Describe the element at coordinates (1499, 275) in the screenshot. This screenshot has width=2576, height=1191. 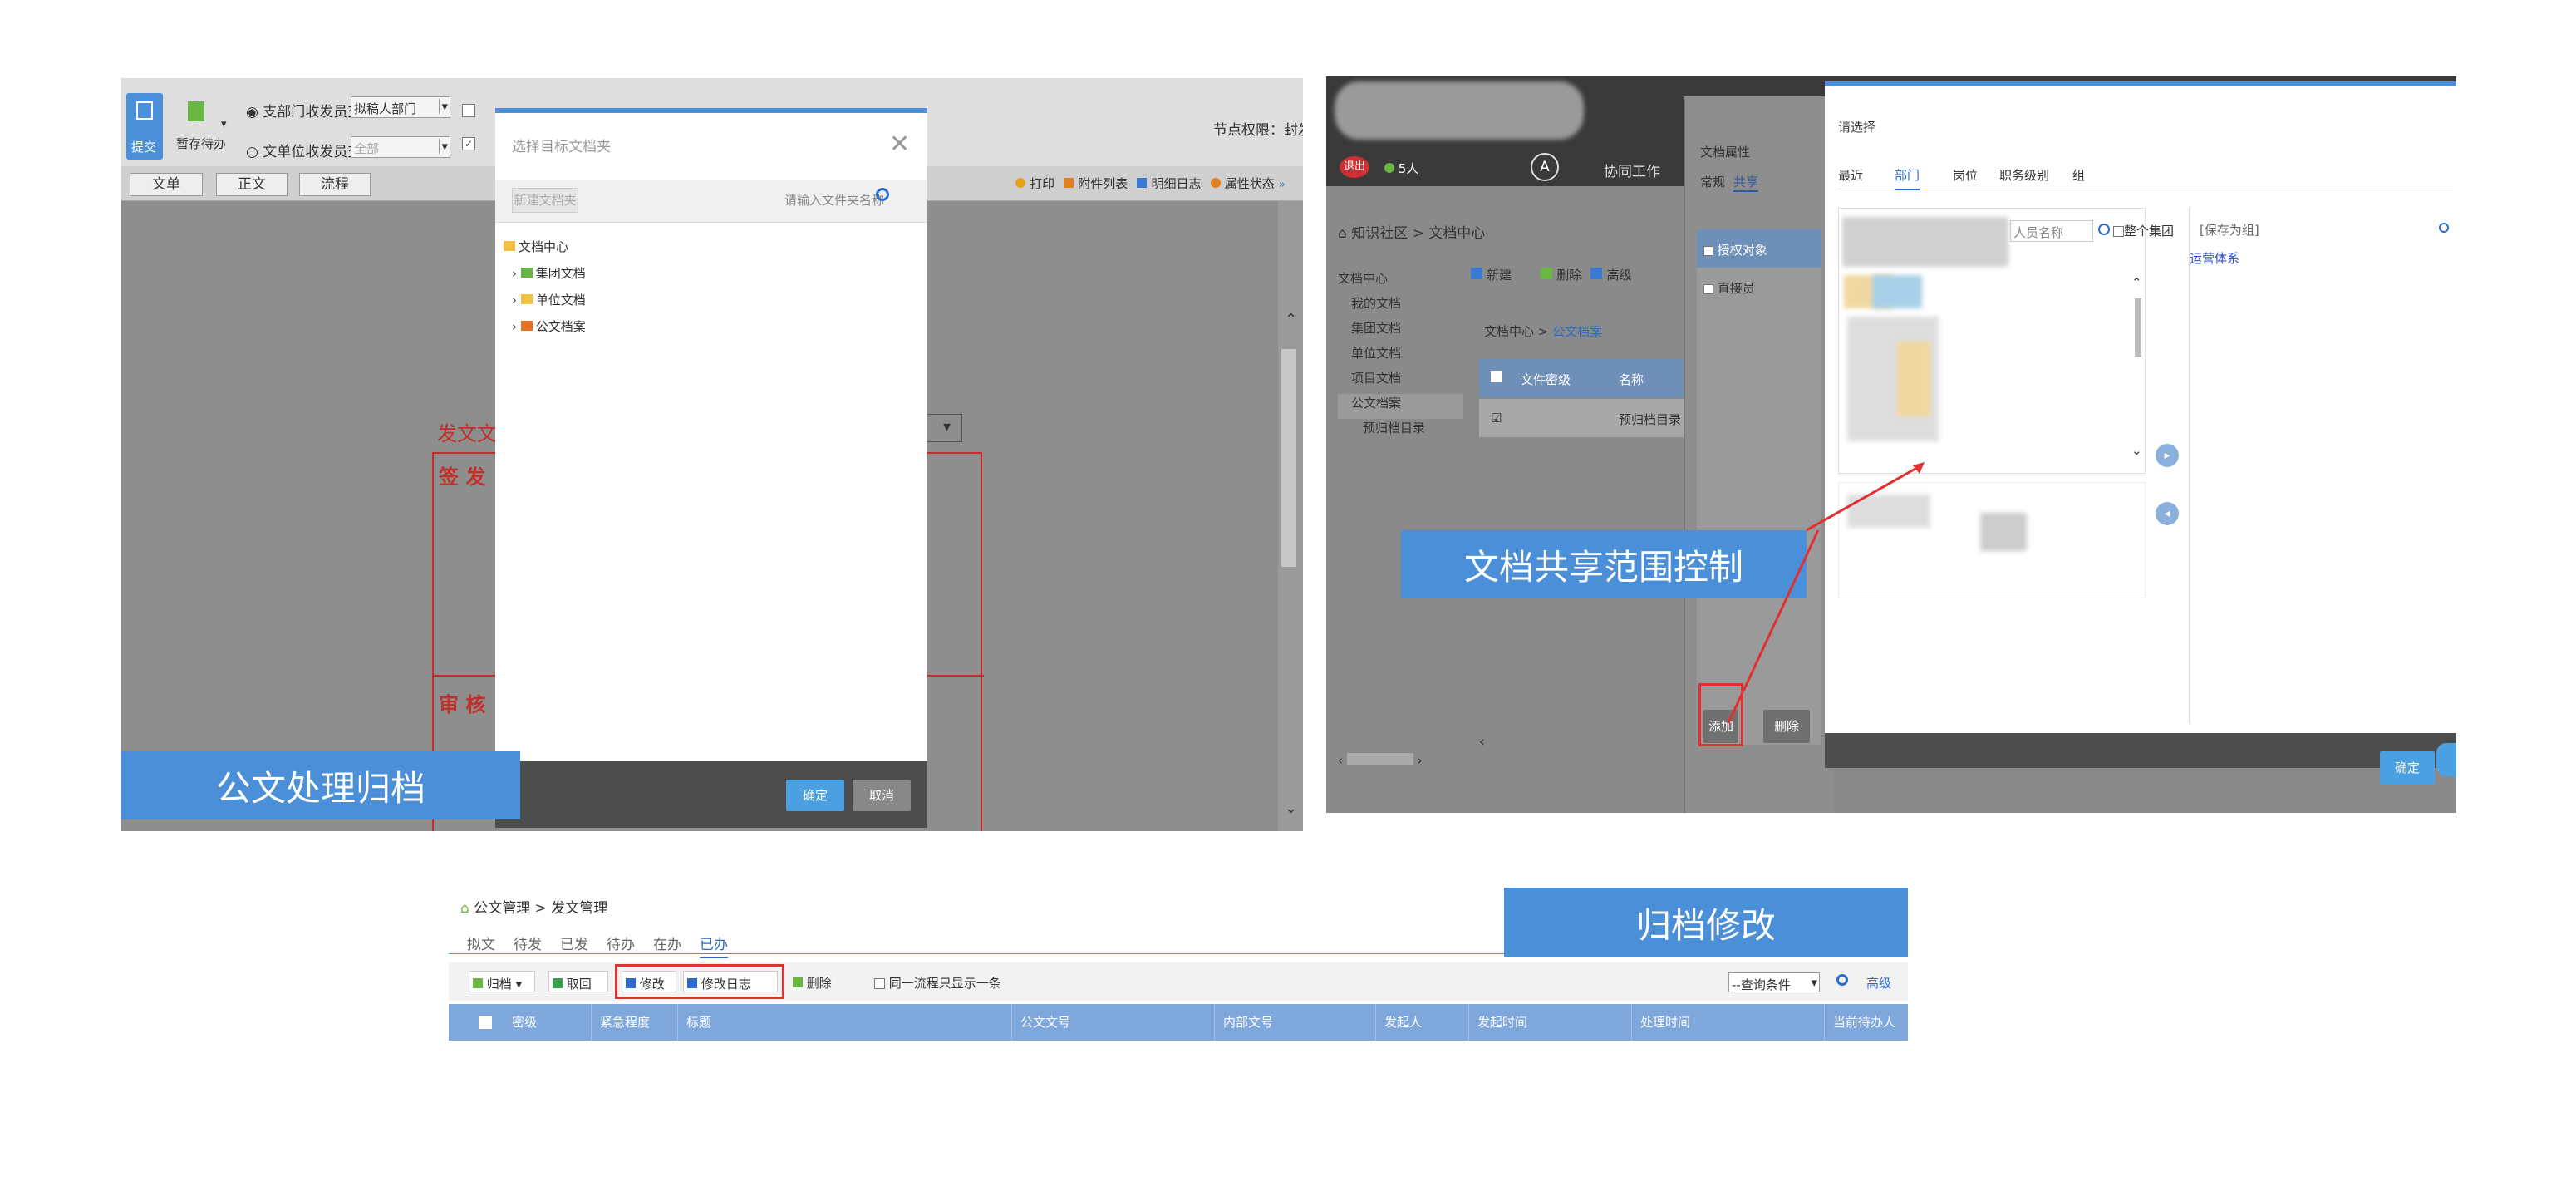
I see `new-button: 新建` at that location.